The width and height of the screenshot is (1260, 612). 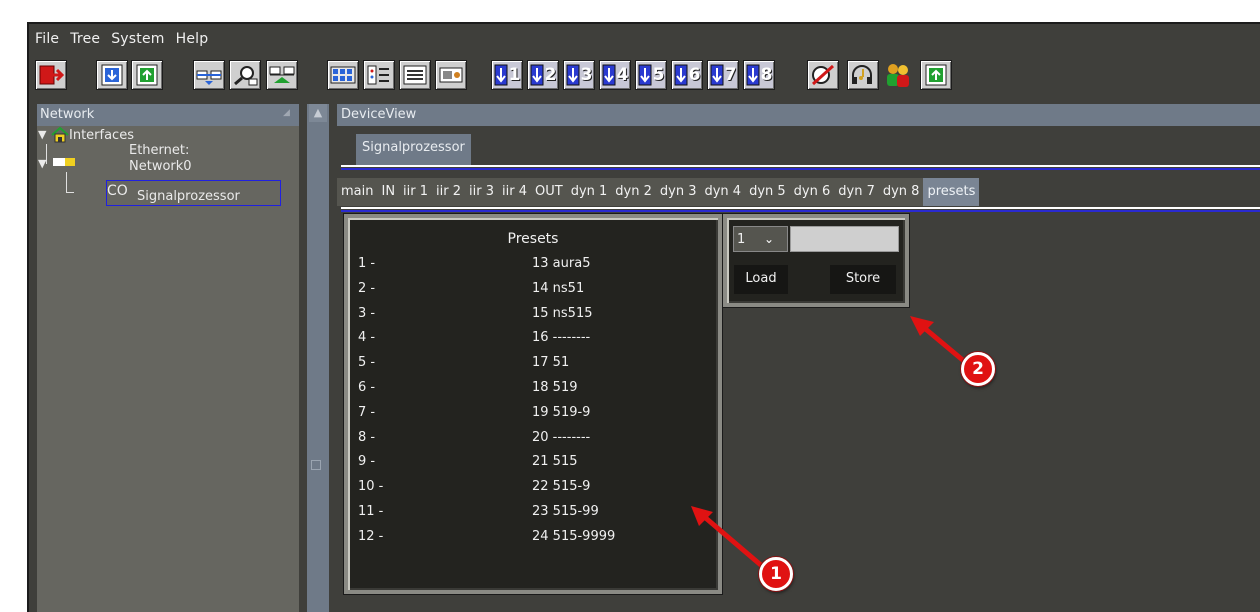 I want to click on exit-button, so click(x=51, y=75).